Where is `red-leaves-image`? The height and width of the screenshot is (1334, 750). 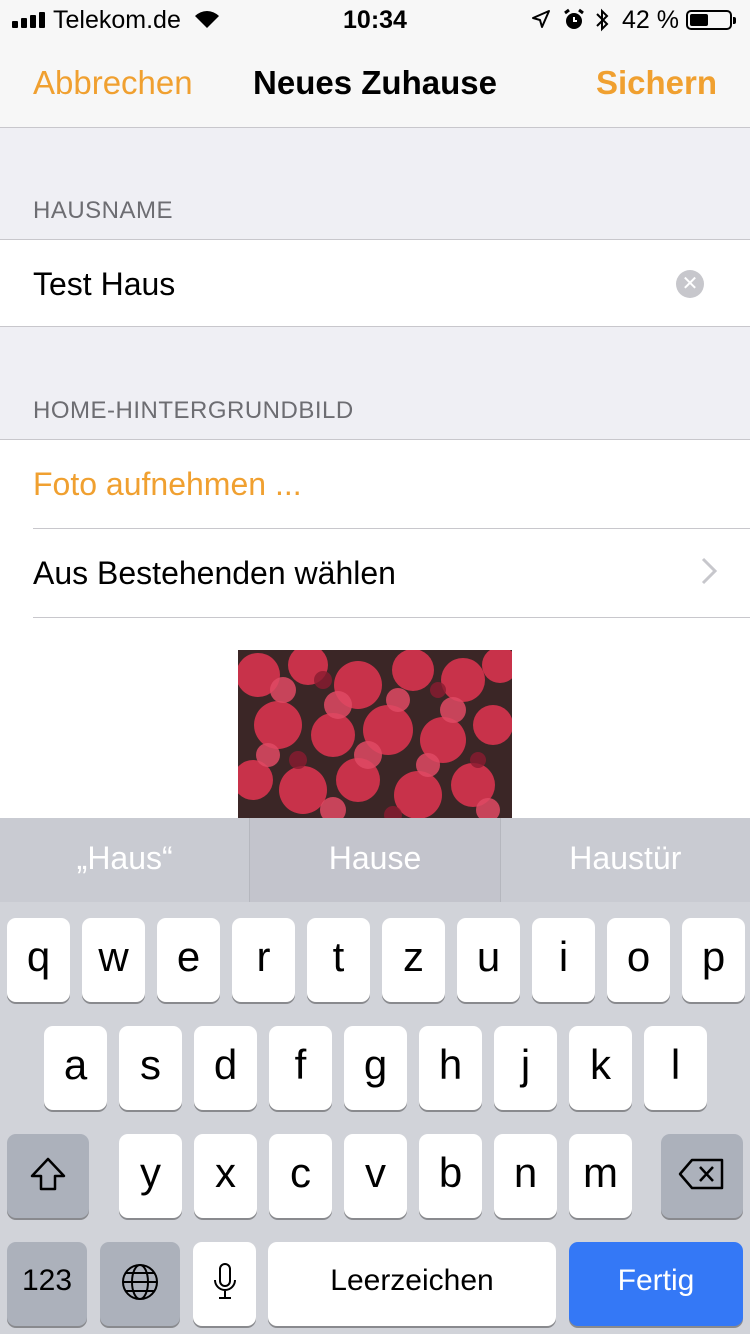
red-leaves-image is located at coordinates (375, 735).